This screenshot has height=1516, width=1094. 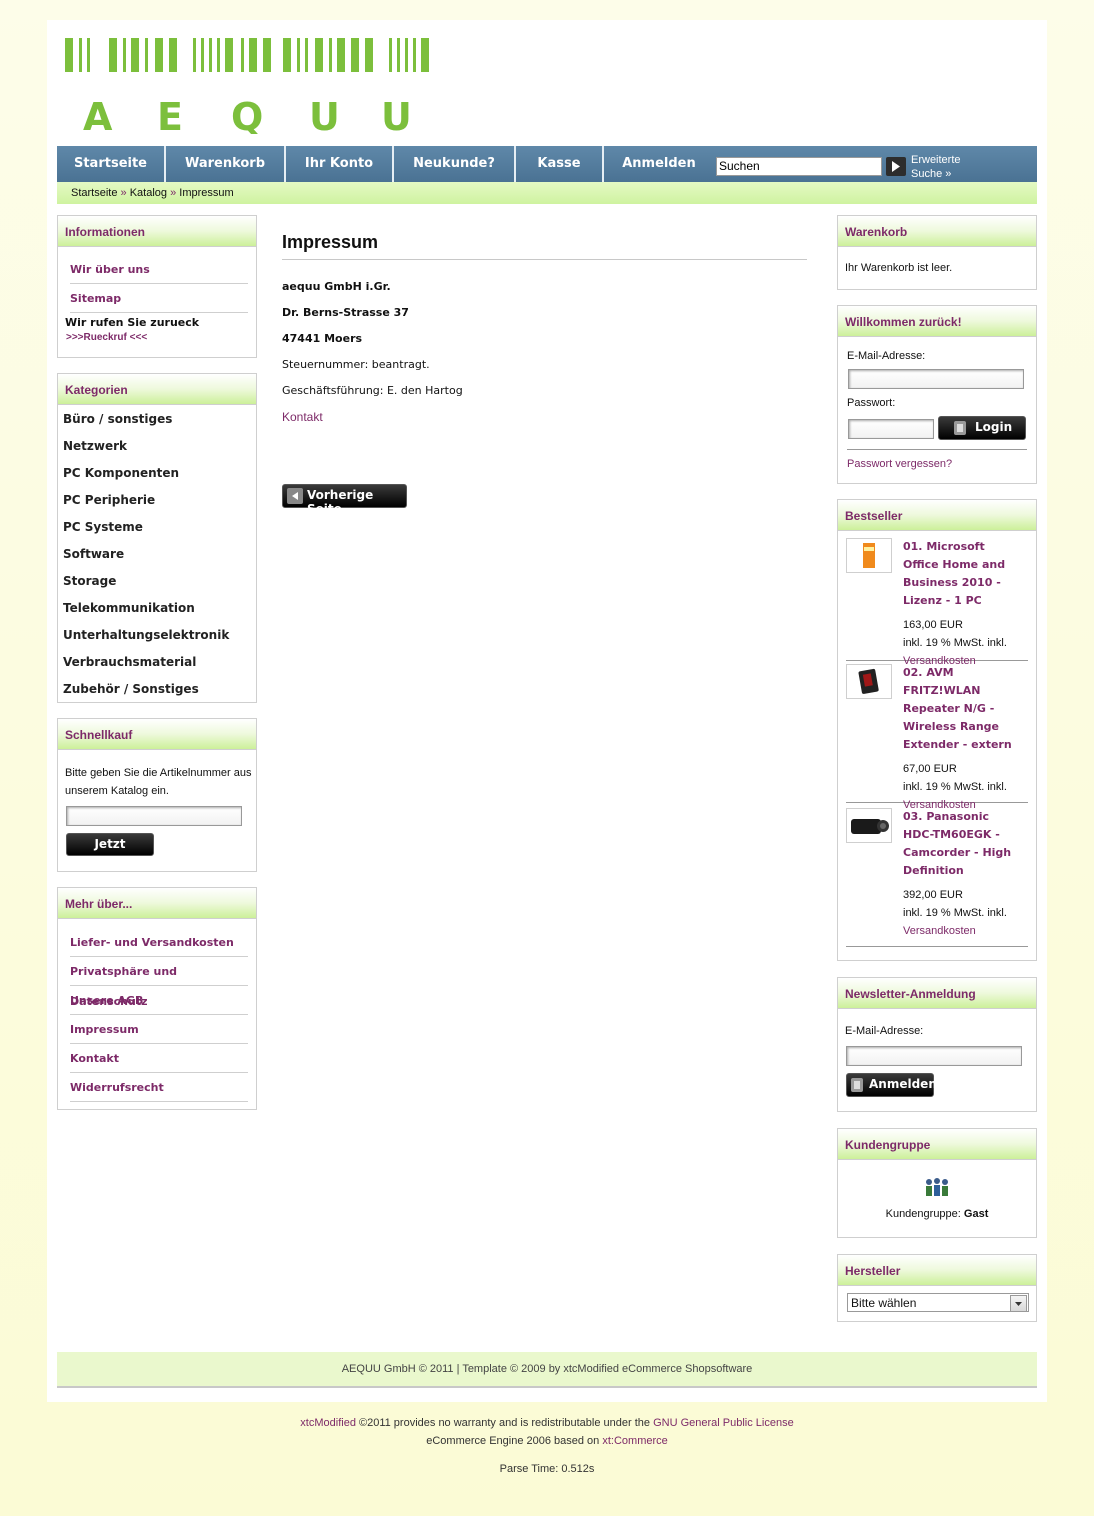 What do you see at coordinates (154, 816) in the screenshot?
I see `quickbuy-article-input` at bounding box center [154, 816].